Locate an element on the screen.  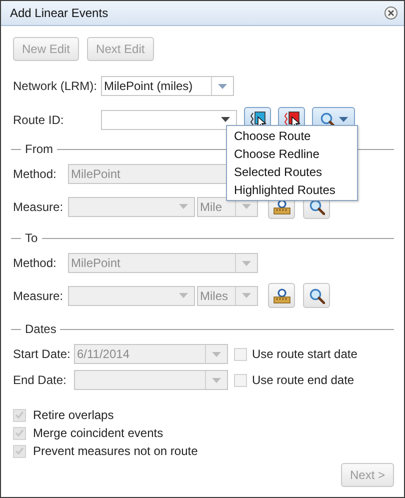
field-label: Start Date: is located at coordinates (42, 354).